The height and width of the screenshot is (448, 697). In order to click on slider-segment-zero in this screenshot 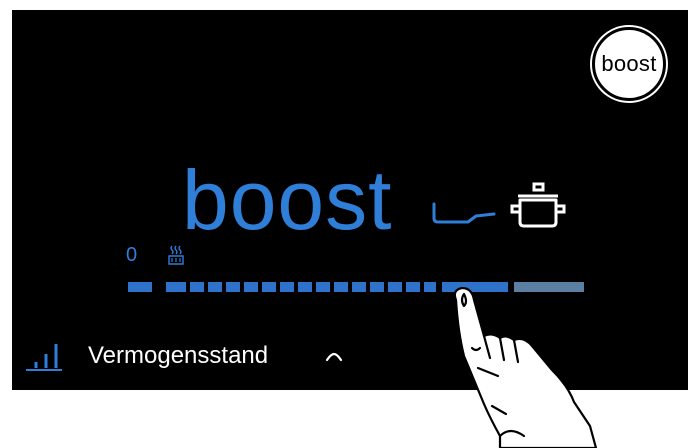, I will do `click(140, 287)`.